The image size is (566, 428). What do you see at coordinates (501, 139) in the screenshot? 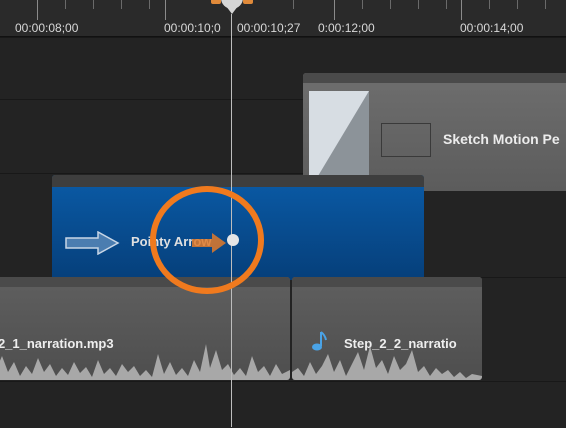
I see `clip-label: Sketch Motion Pe` at bounding box center [501, 139].